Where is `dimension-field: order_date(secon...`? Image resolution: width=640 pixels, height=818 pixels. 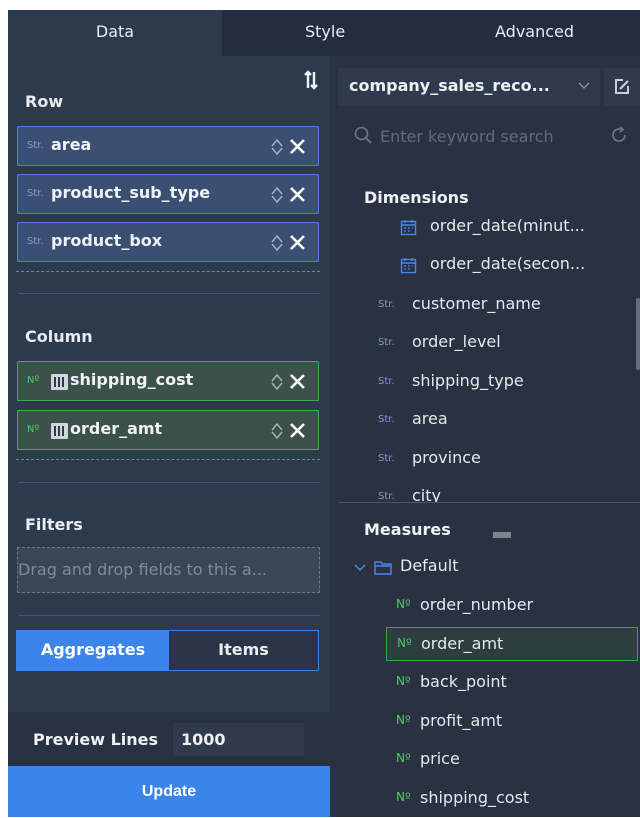 dimension-field: order_date(secon... is located at coordinates (518, 265).